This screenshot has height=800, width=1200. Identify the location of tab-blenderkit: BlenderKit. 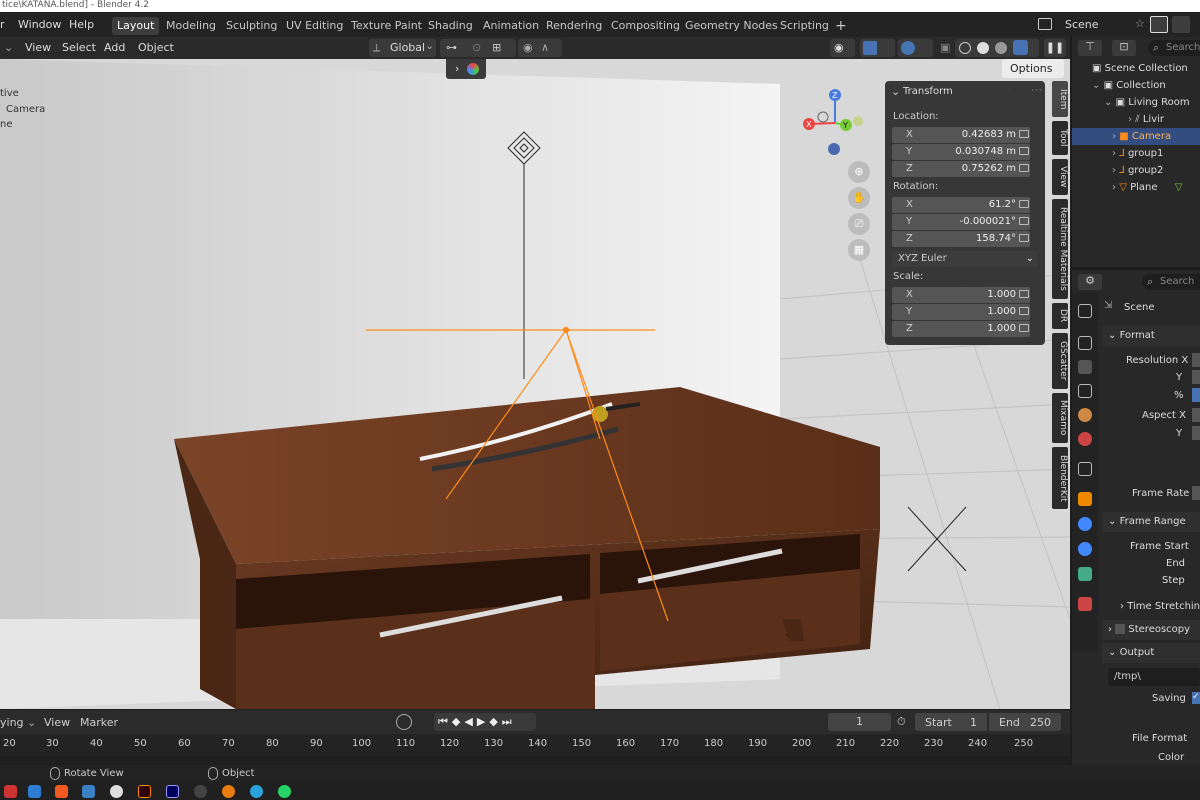
(1060, 478).